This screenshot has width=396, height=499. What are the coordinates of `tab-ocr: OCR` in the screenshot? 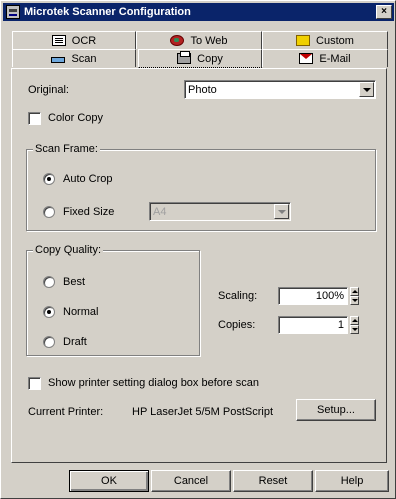 It's located at (74, 40).